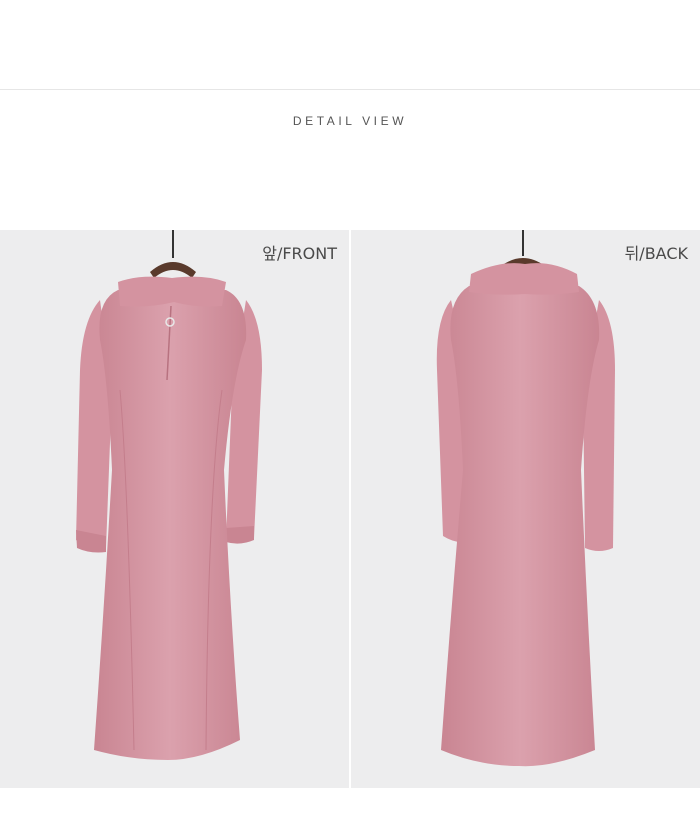 This screenshot has height=839, width=700. What do you see at coordinates (350, 121) in the screenshot?
I see `detail-view-title: DETAIL VIEW` at bounding box center [350, 121].